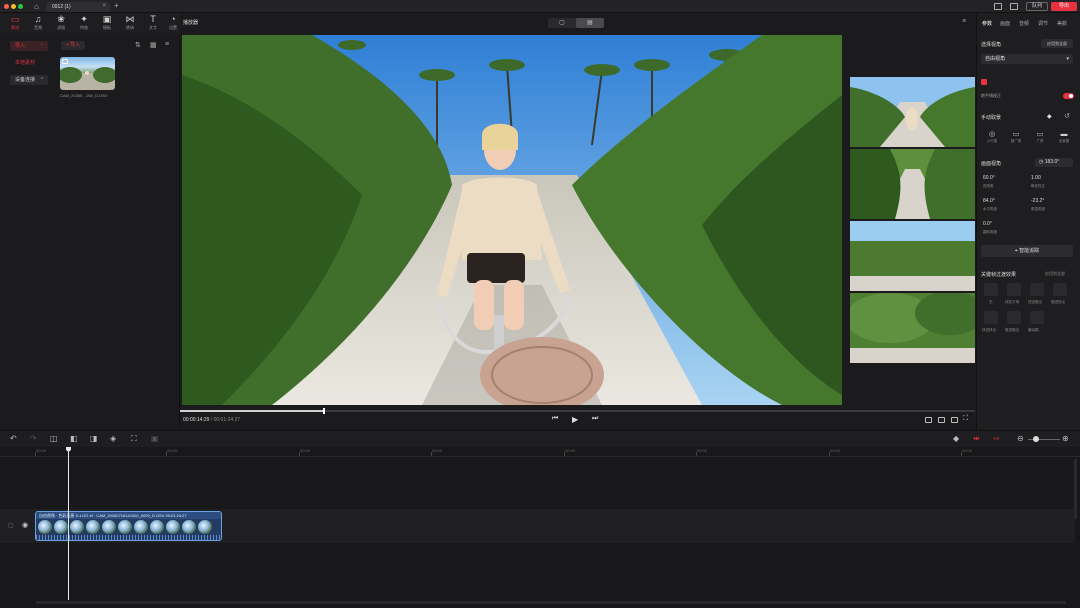 This screenshot has width=1080, height=608. Describe the element at coordinates (984, 82) in the screenshot. I see `enable-checkbox` at that location.